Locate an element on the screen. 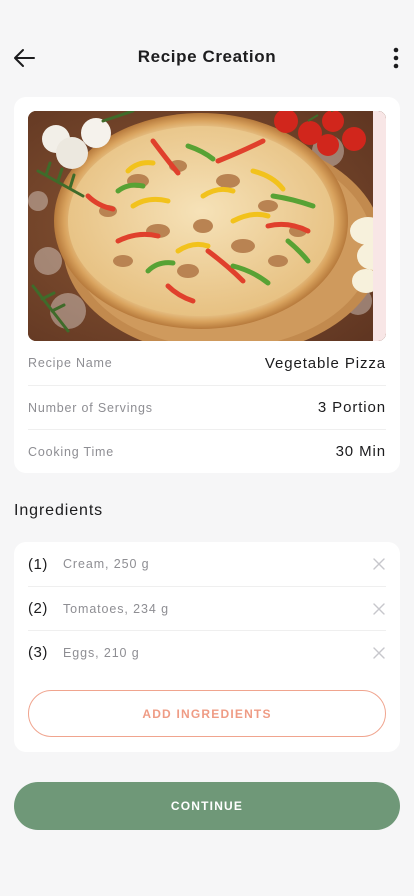  ingredient-item: (1) Cream, 250 g is located at coordinates (207, 564).